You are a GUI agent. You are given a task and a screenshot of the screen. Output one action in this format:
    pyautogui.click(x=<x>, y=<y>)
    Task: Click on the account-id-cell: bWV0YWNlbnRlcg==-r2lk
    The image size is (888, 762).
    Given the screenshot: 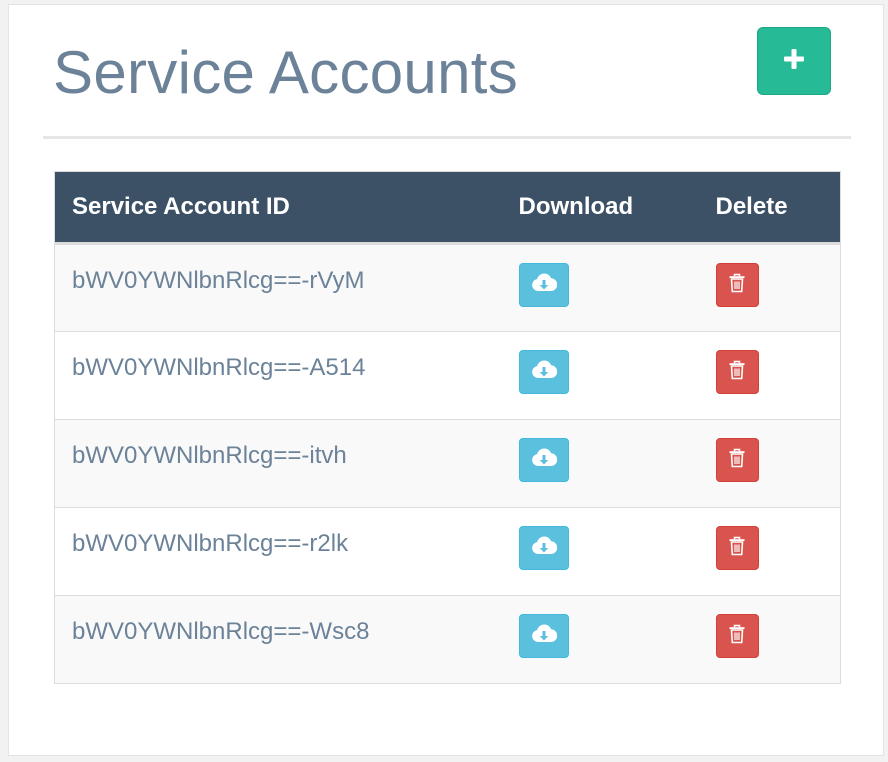 What is the action you would take?
    pyautogui.click(x=278, y=551)
    